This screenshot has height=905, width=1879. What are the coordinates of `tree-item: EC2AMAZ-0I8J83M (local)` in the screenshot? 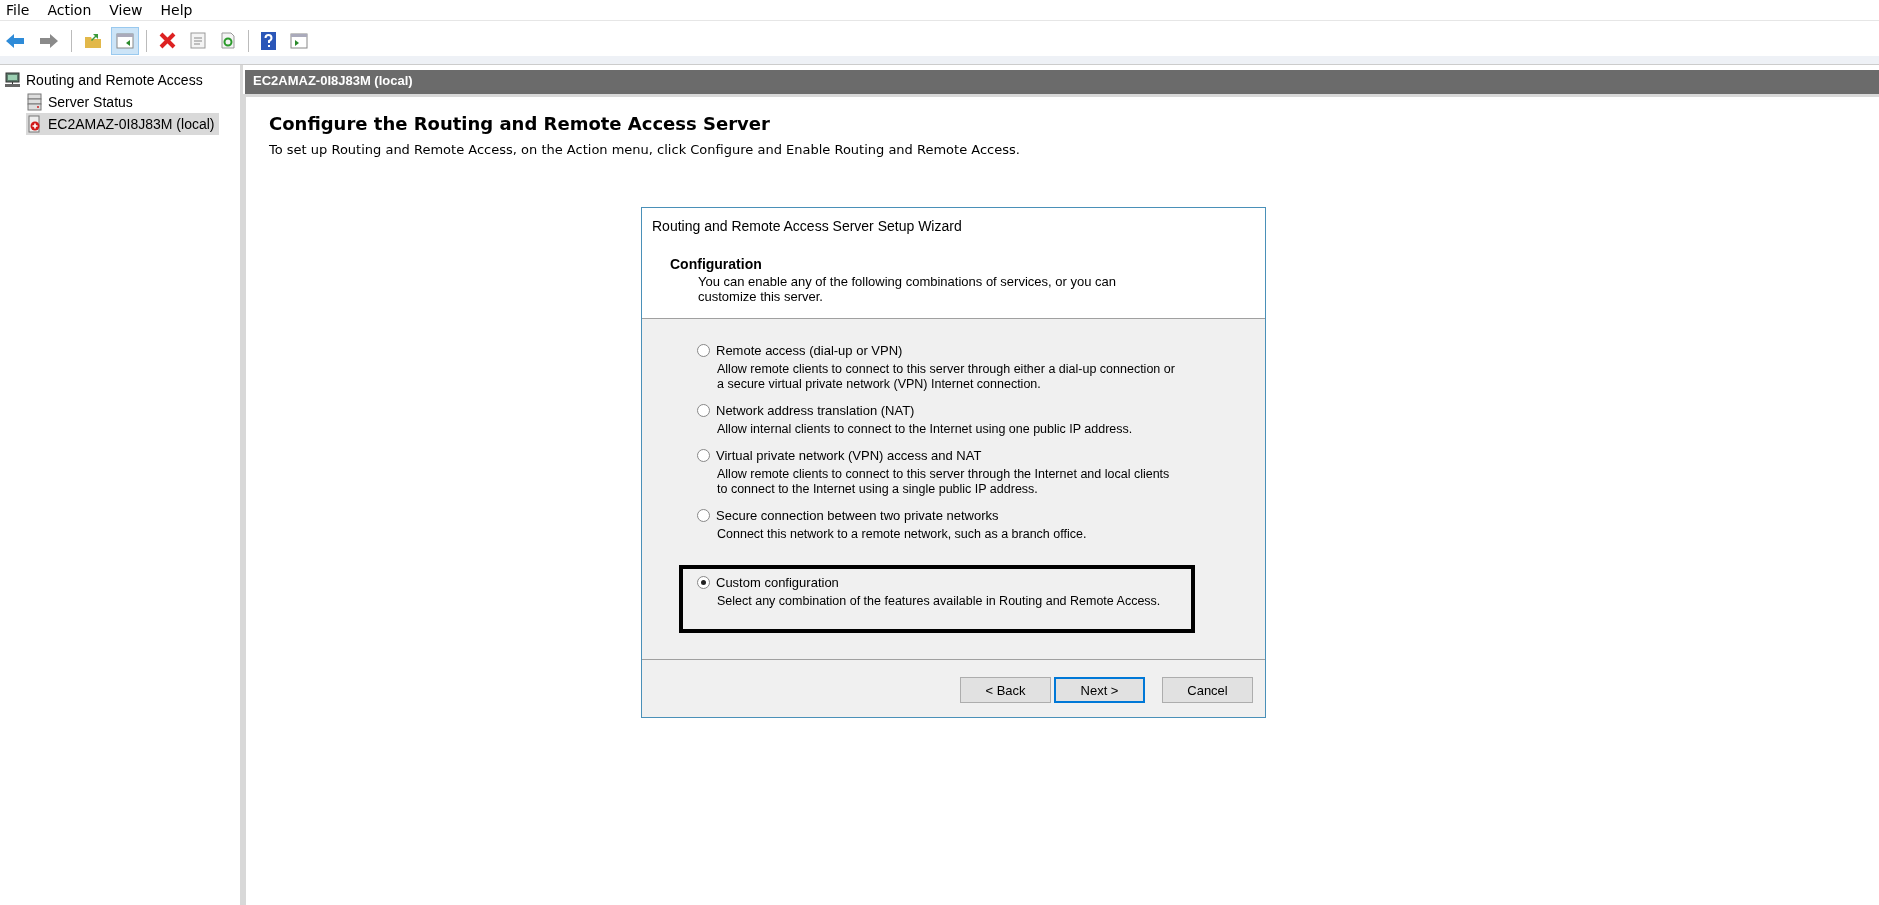 It's located at (122, 124).